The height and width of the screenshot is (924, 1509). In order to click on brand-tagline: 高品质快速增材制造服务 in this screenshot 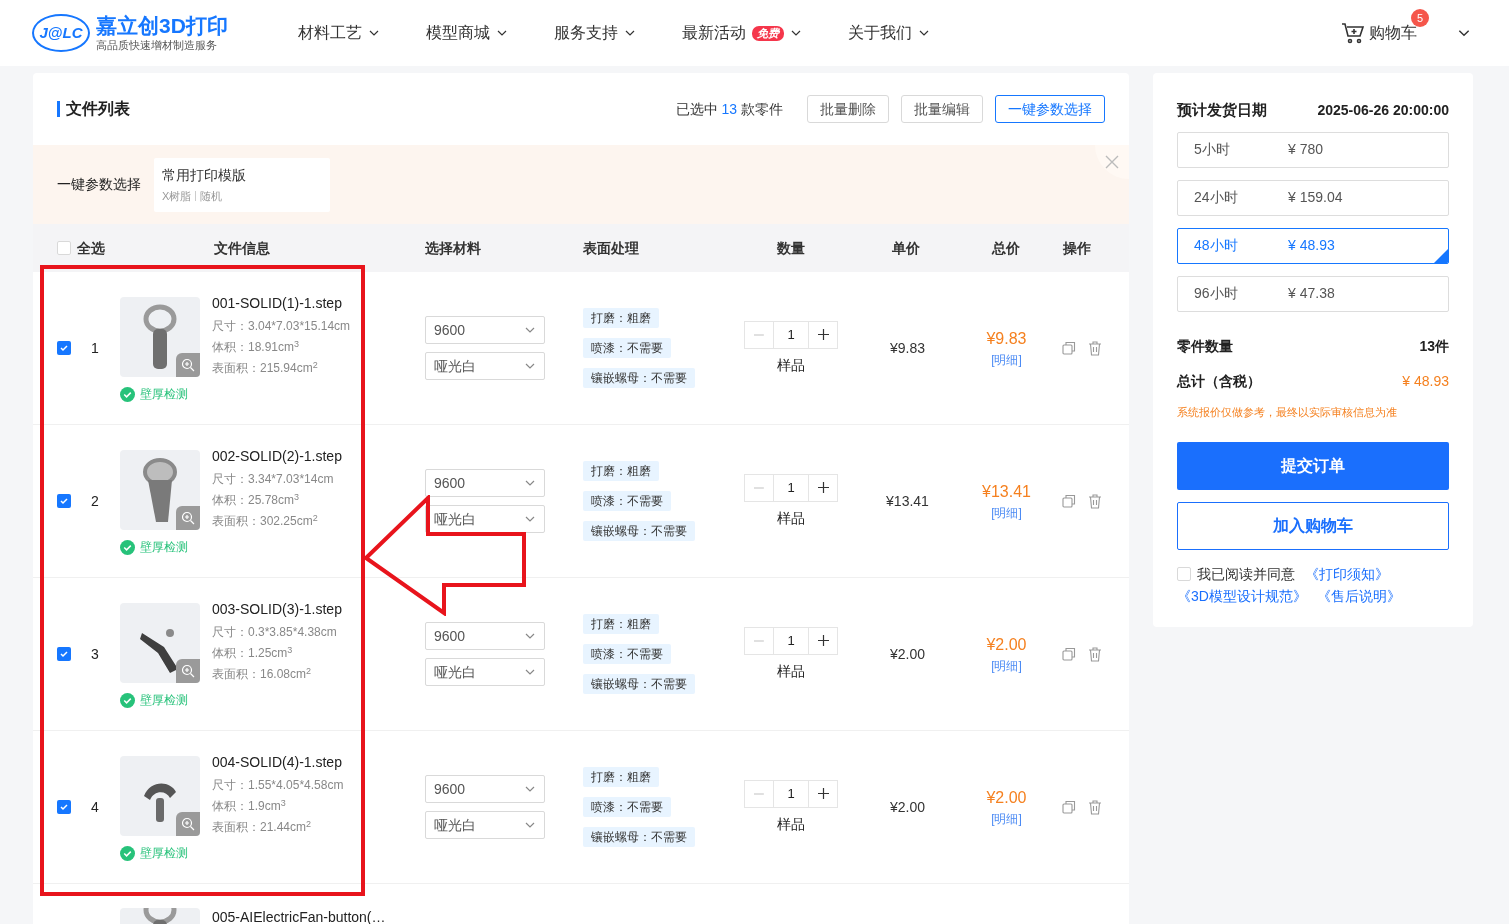, I will do `click(157, 46)`.